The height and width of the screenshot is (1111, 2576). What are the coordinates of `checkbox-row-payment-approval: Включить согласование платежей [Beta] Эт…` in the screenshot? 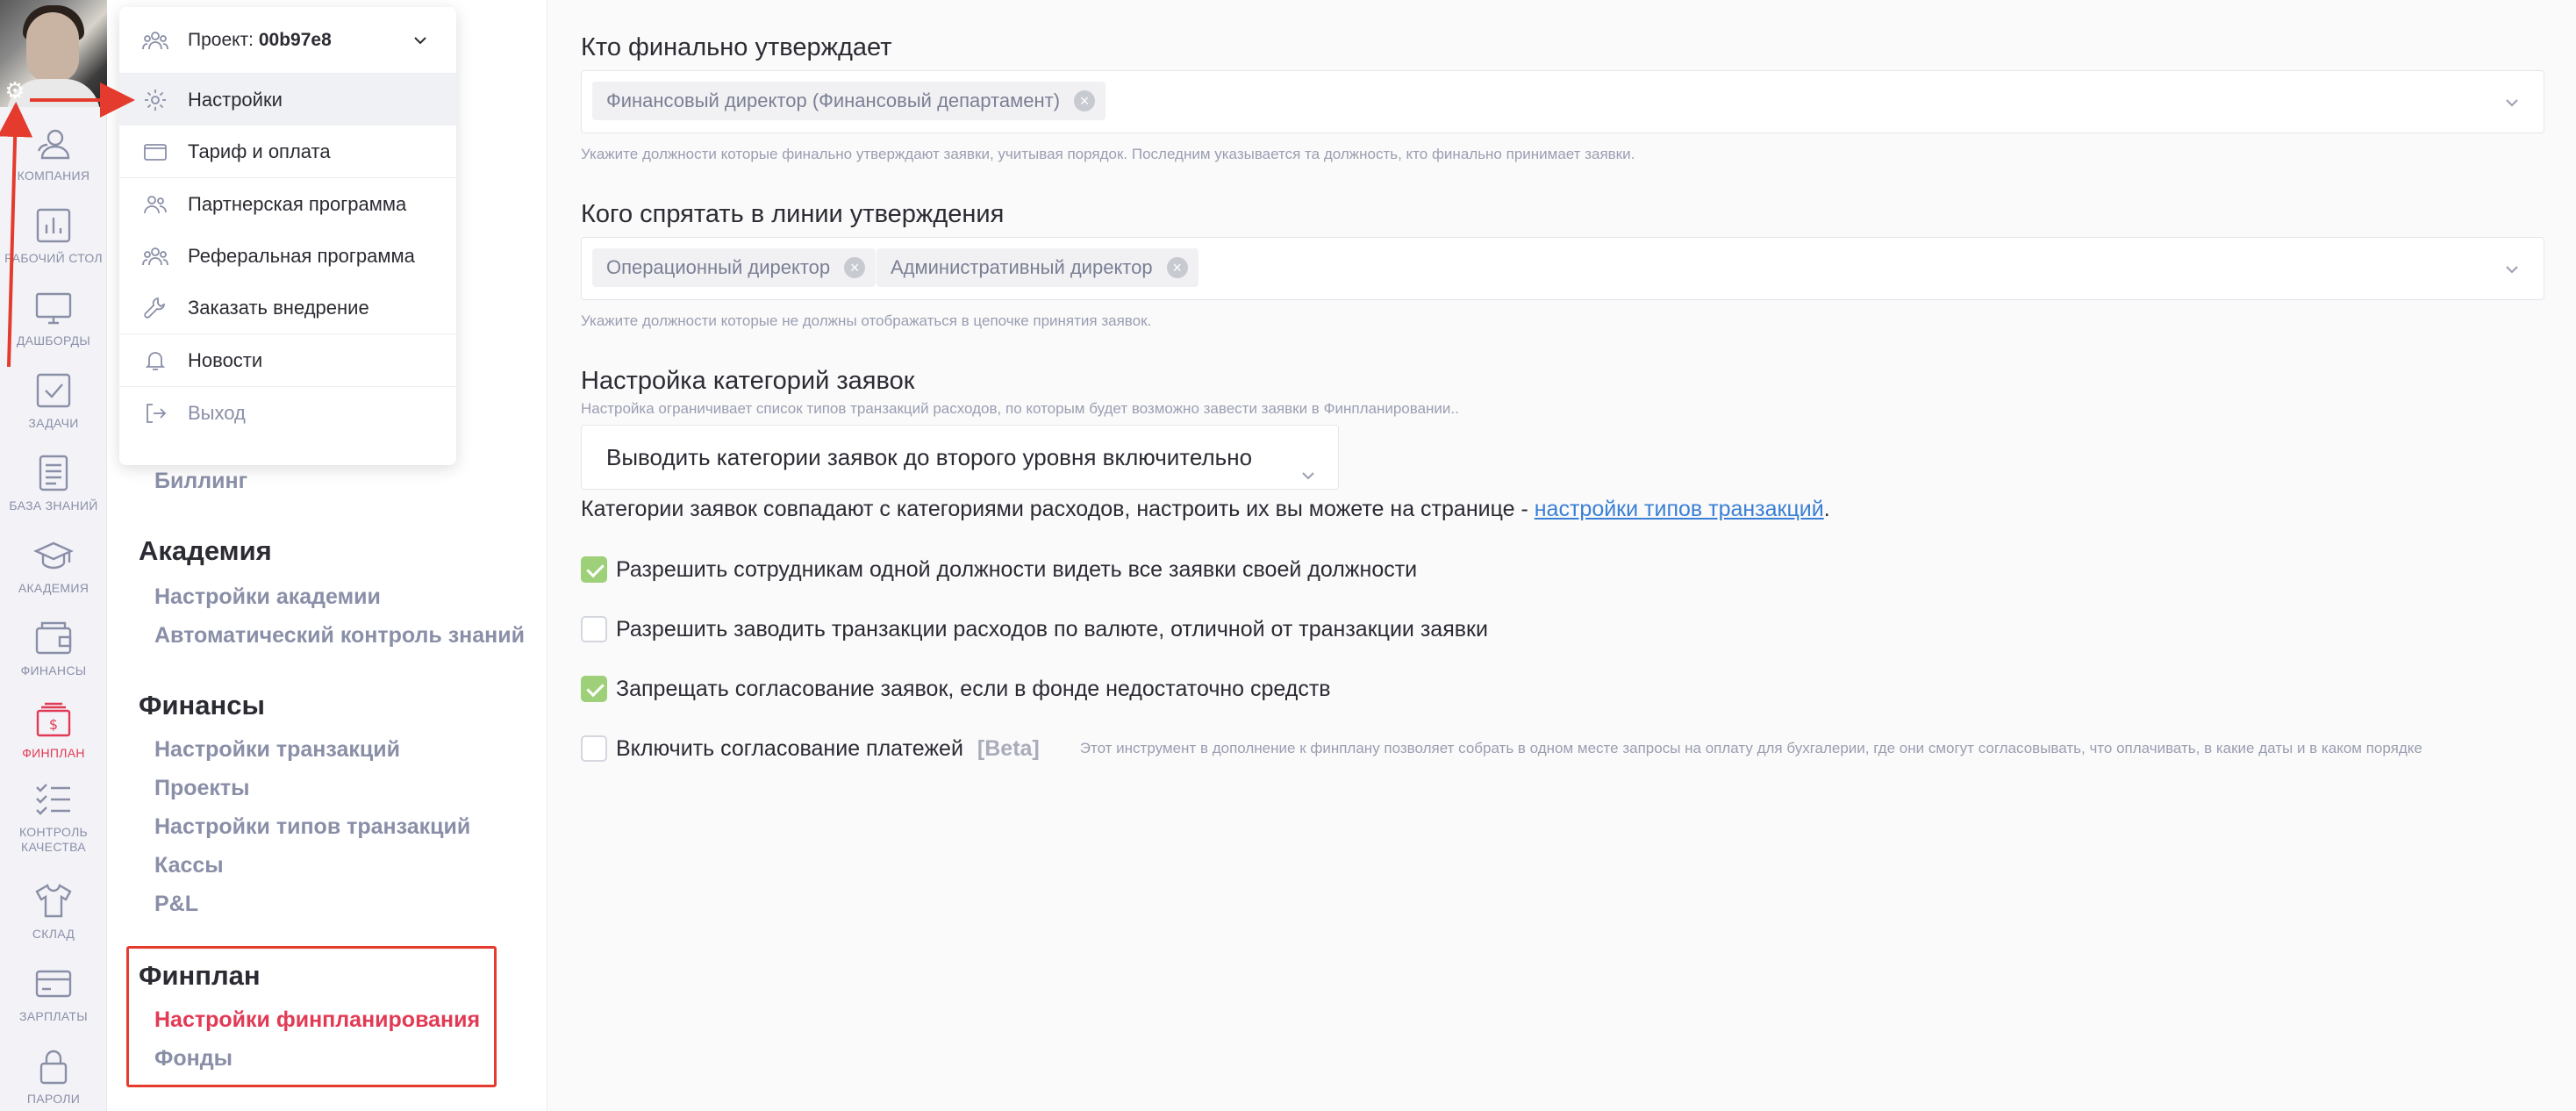 It's located at (1501, 748).